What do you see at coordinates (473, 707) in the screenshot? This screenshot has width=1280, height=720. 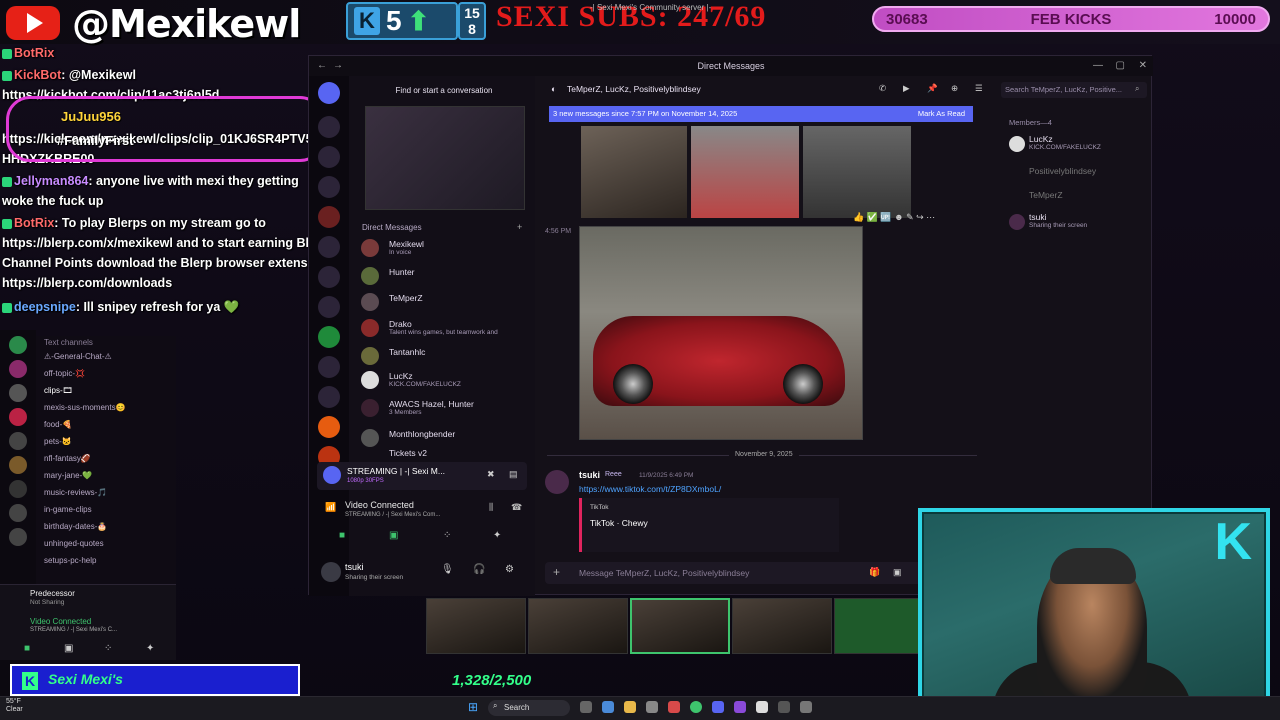 I see `start-icon: ⊞` at bounding box center [473, 707].